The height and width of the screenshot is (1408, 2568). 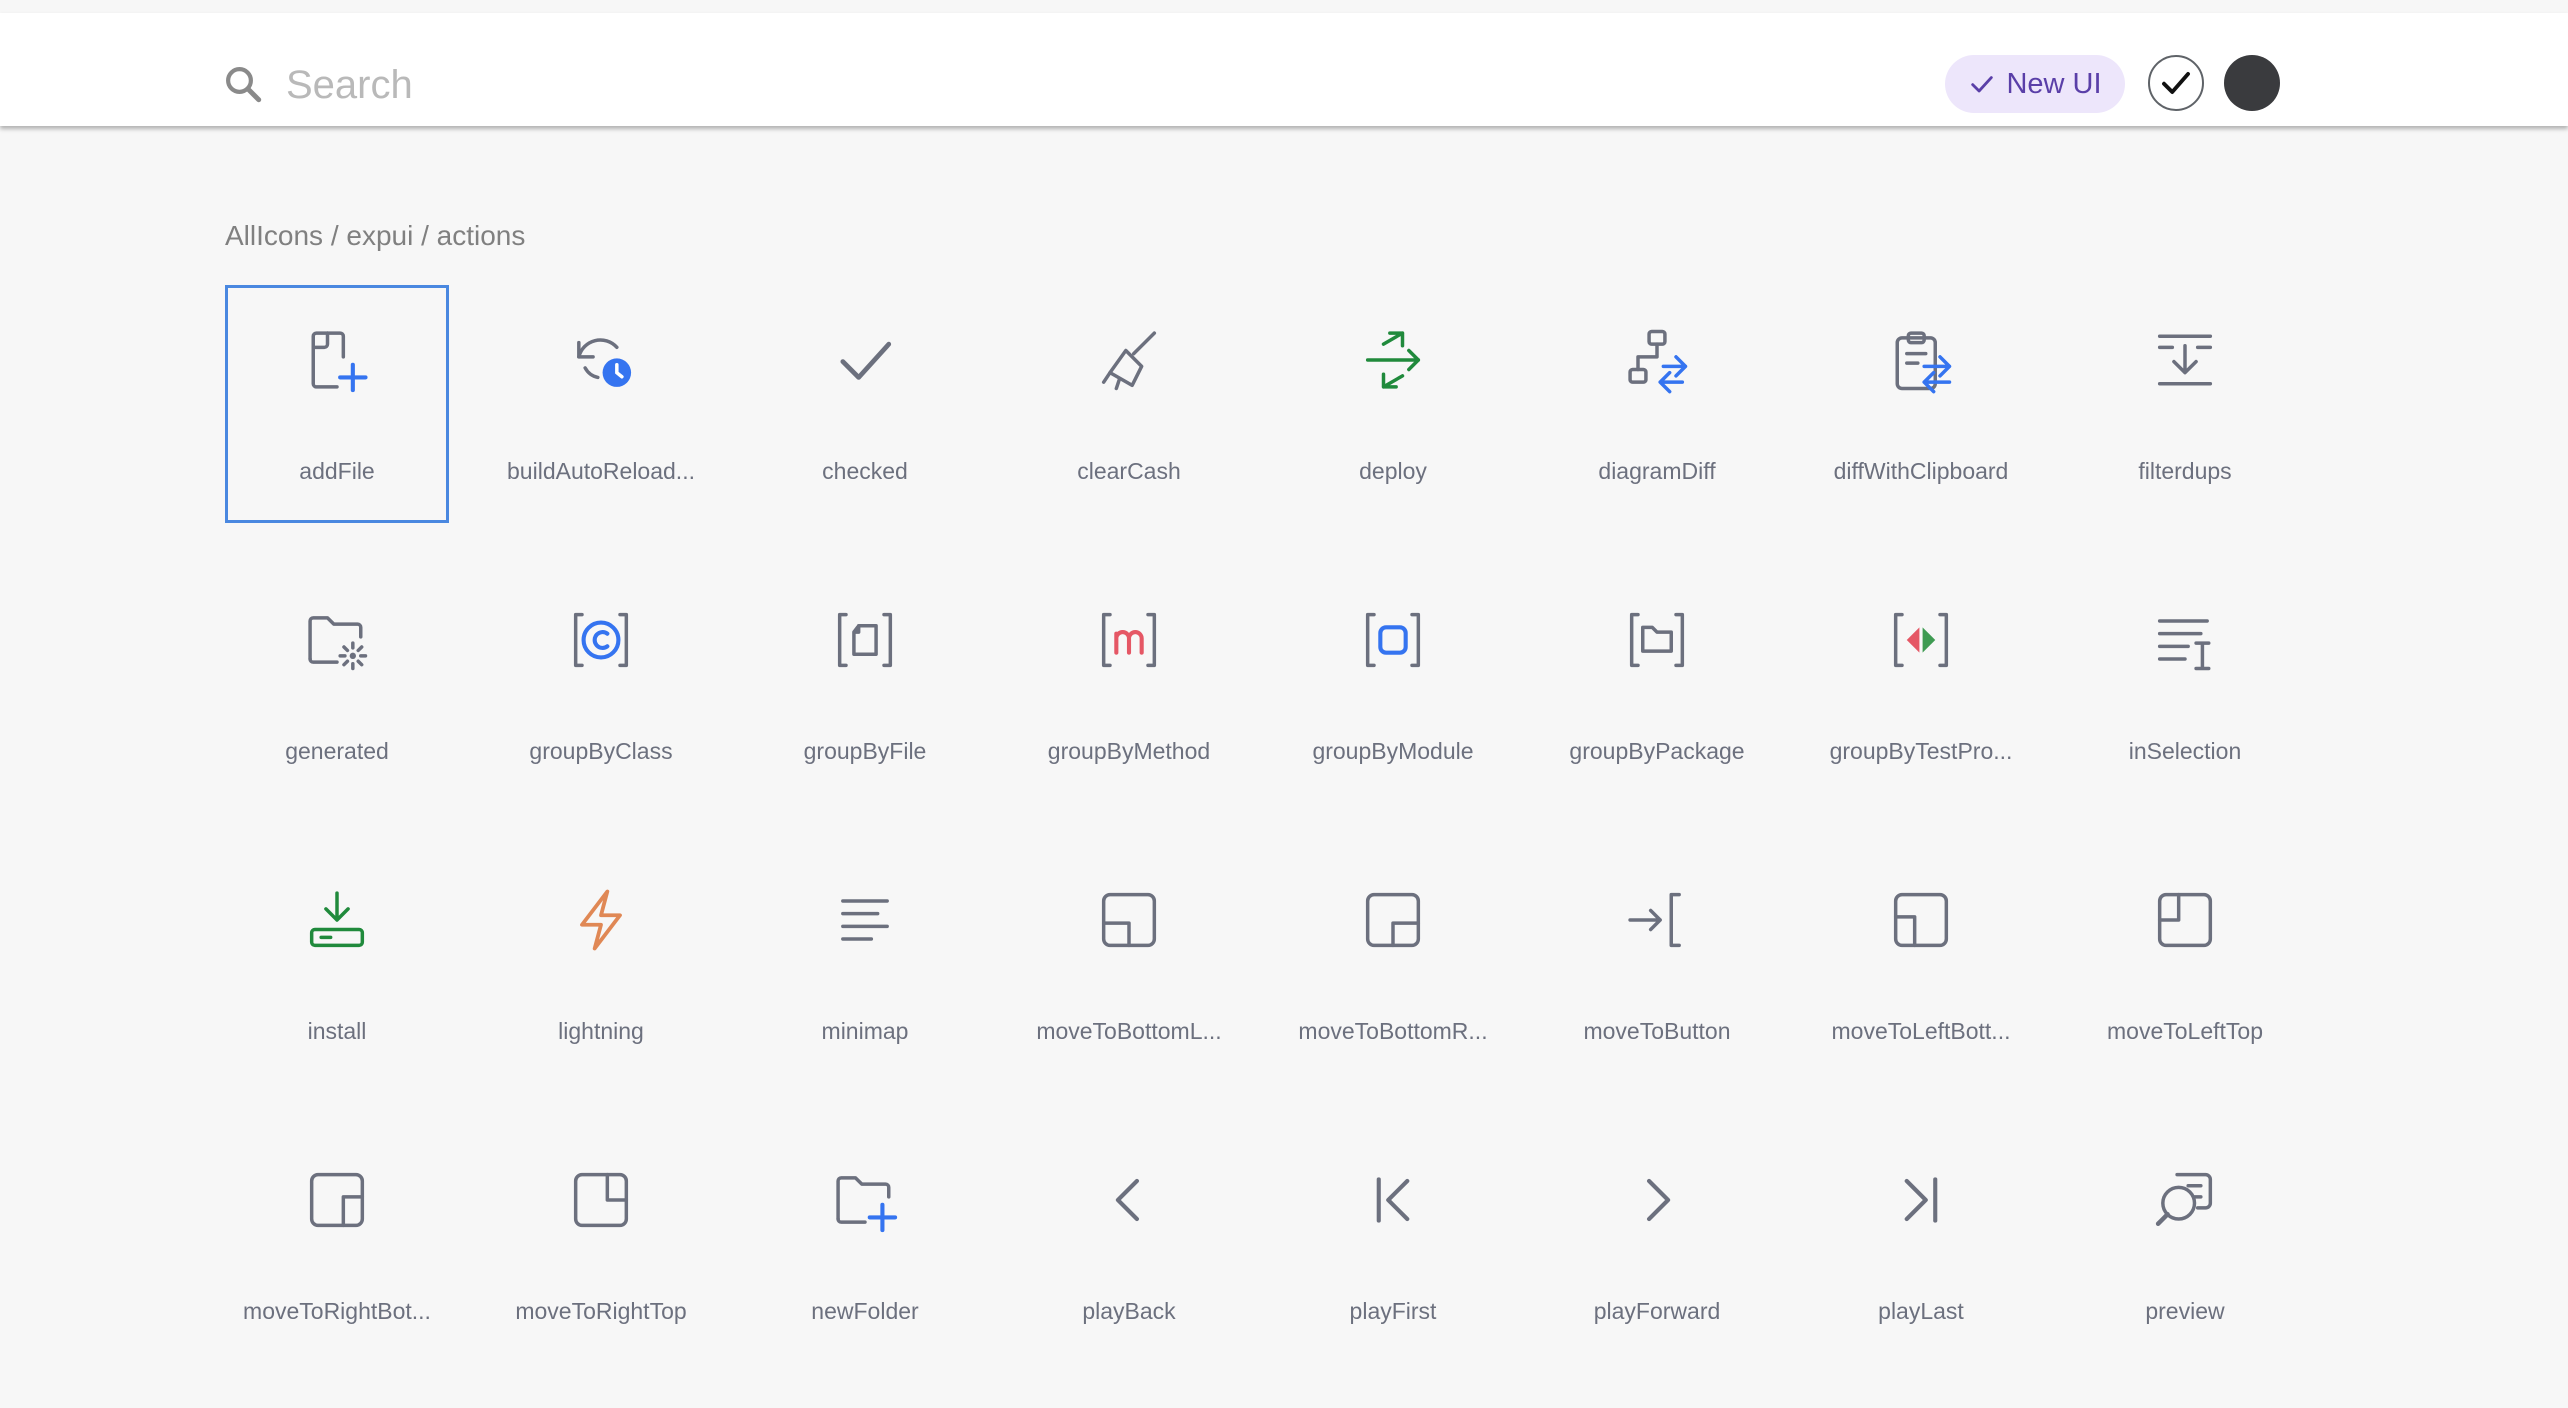 I want to click on icon-tile-play-first: playFirst, so click(x=1393, y=1244).